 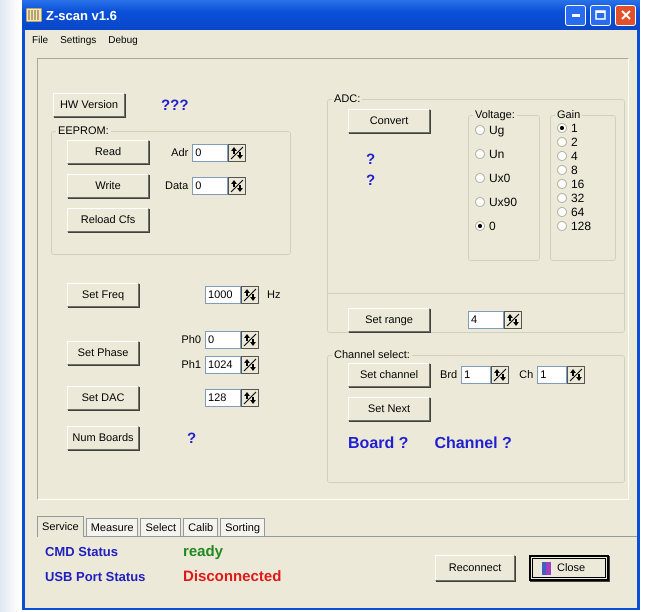 What do you see at coordinates (174, 105) in the screenshot?
I see `hw-version-value: ???` at bounding box center [174, 105].